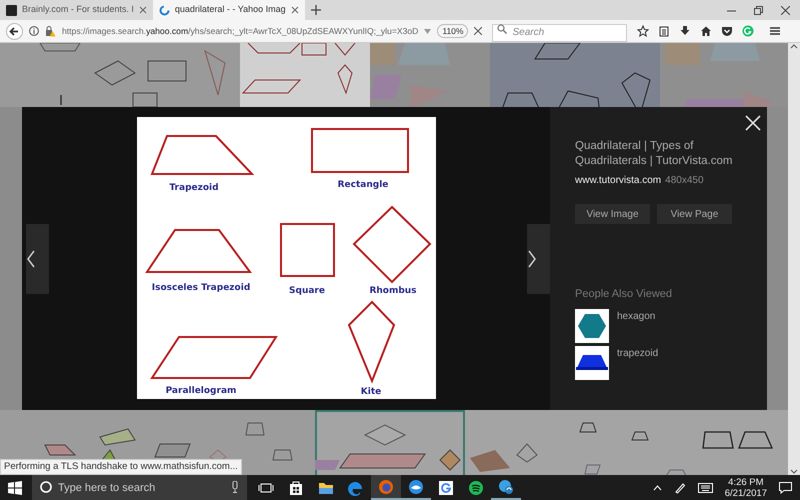 This screenshot has width=800, height=500. I want to click on result-title: Quadrilateral | Types of Quadrilaterals | TutorVista.com, so click(666, 154).